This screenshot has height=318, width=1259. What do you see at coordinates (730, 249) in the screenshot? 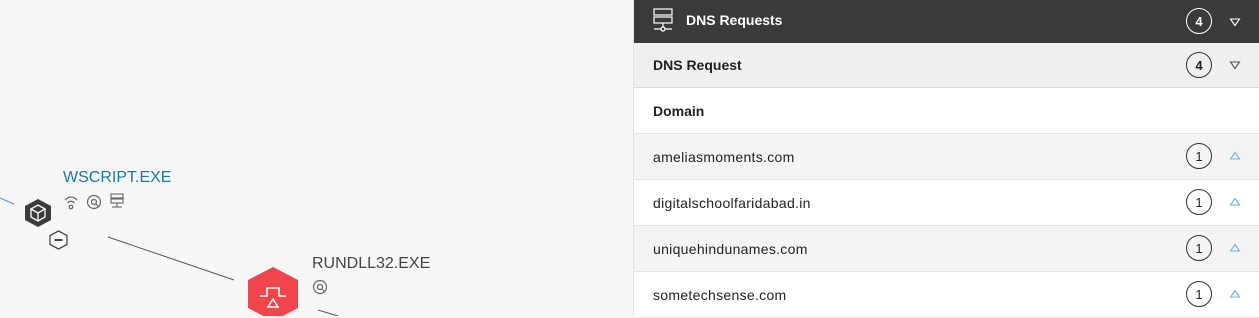
I see `domain-name: uniquehindunames.com` at bounding box center [730, 249].